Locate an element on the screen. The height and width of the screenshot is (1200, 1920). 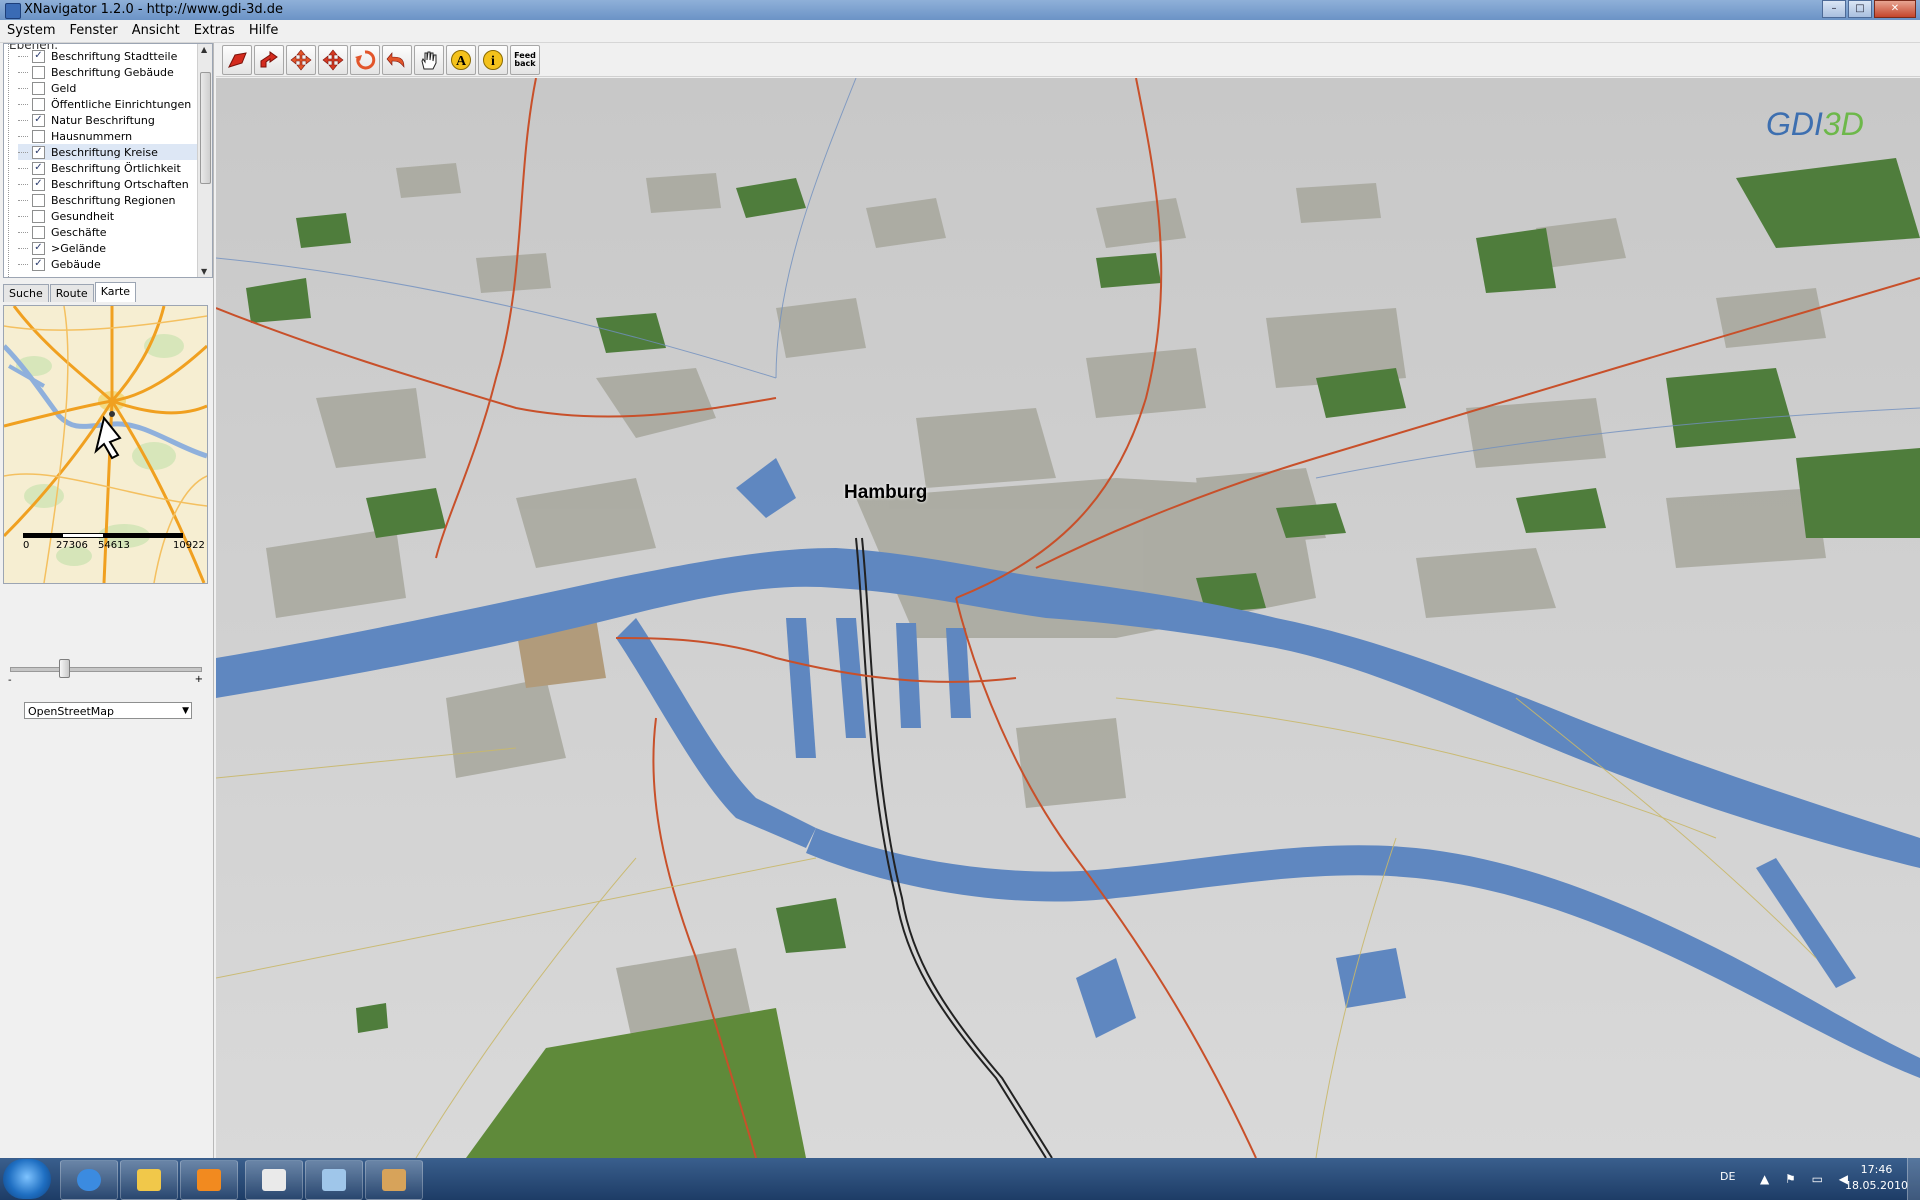
scroll-down-icon: ▼ is located at coordinates (204, 271).